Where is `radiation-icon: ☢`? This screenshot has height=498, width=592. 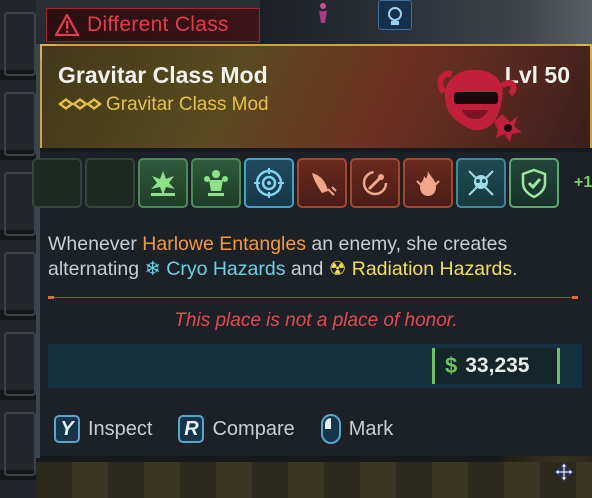 radiation-icon: ☢ is located at coordinates (337, 269).